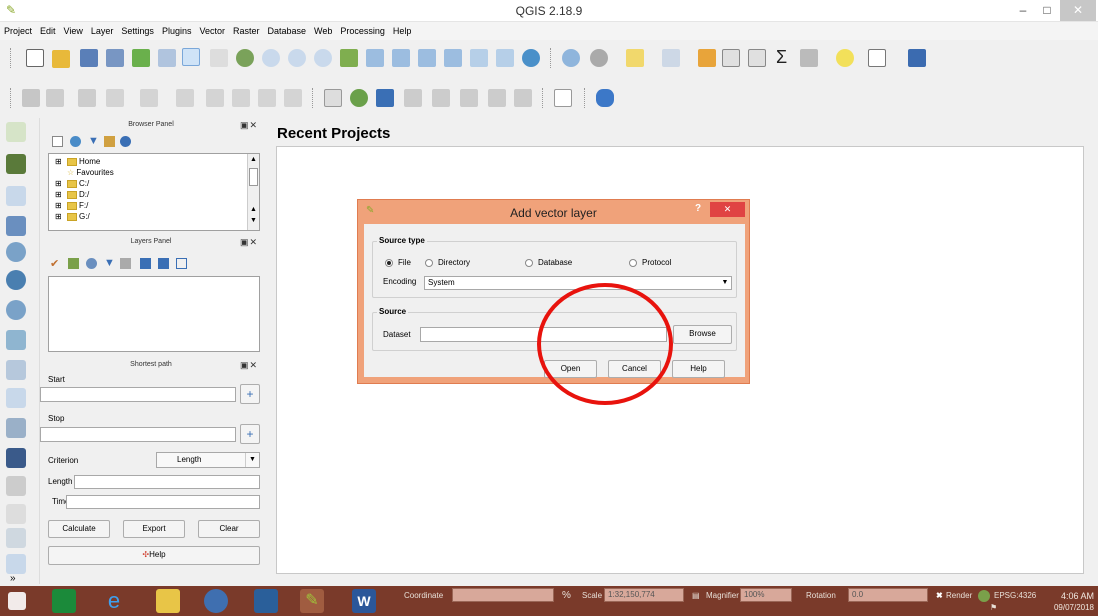 This screenshot has width=1098, height=616. I want to click on show-hide-labels-icon, so click(441, 98).